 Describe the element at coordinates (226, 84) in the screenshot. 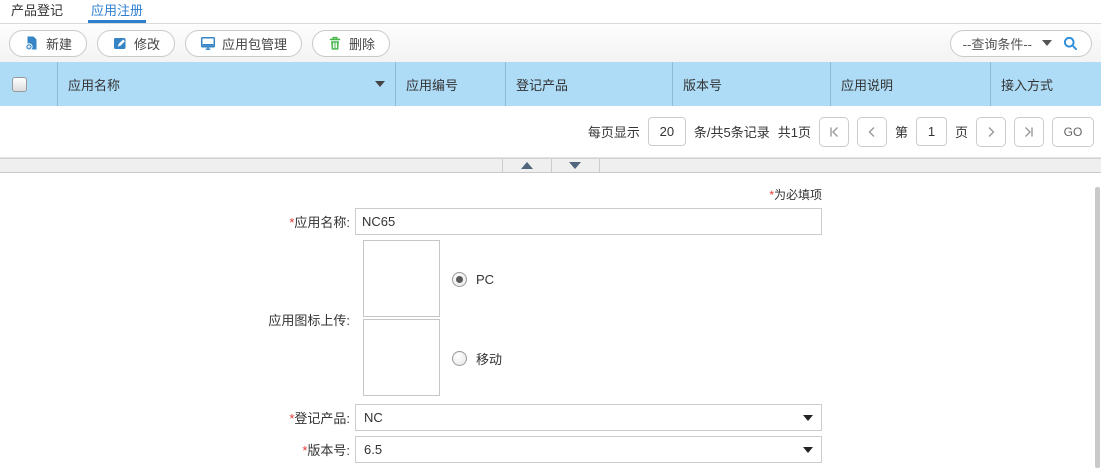

I see `column-header-app-name: 应用名称` at that location.